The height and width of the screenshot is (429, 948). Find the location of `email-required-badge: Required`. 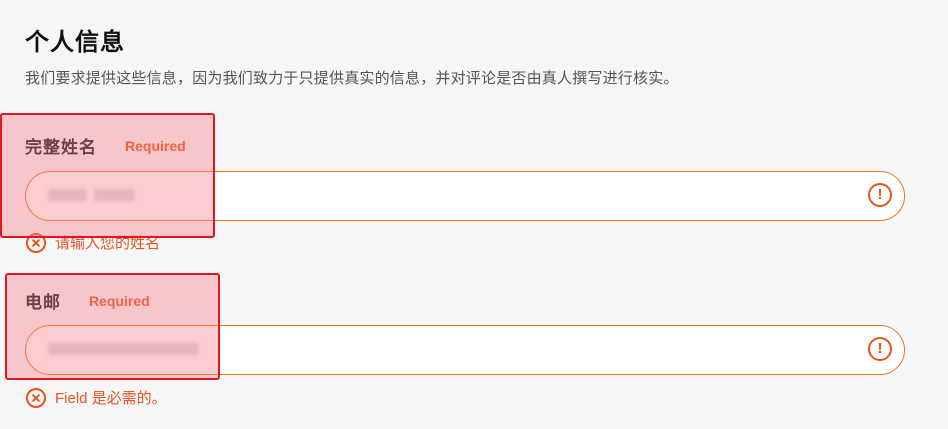

email-required-badge: Required is located at coordinates (119, 300).